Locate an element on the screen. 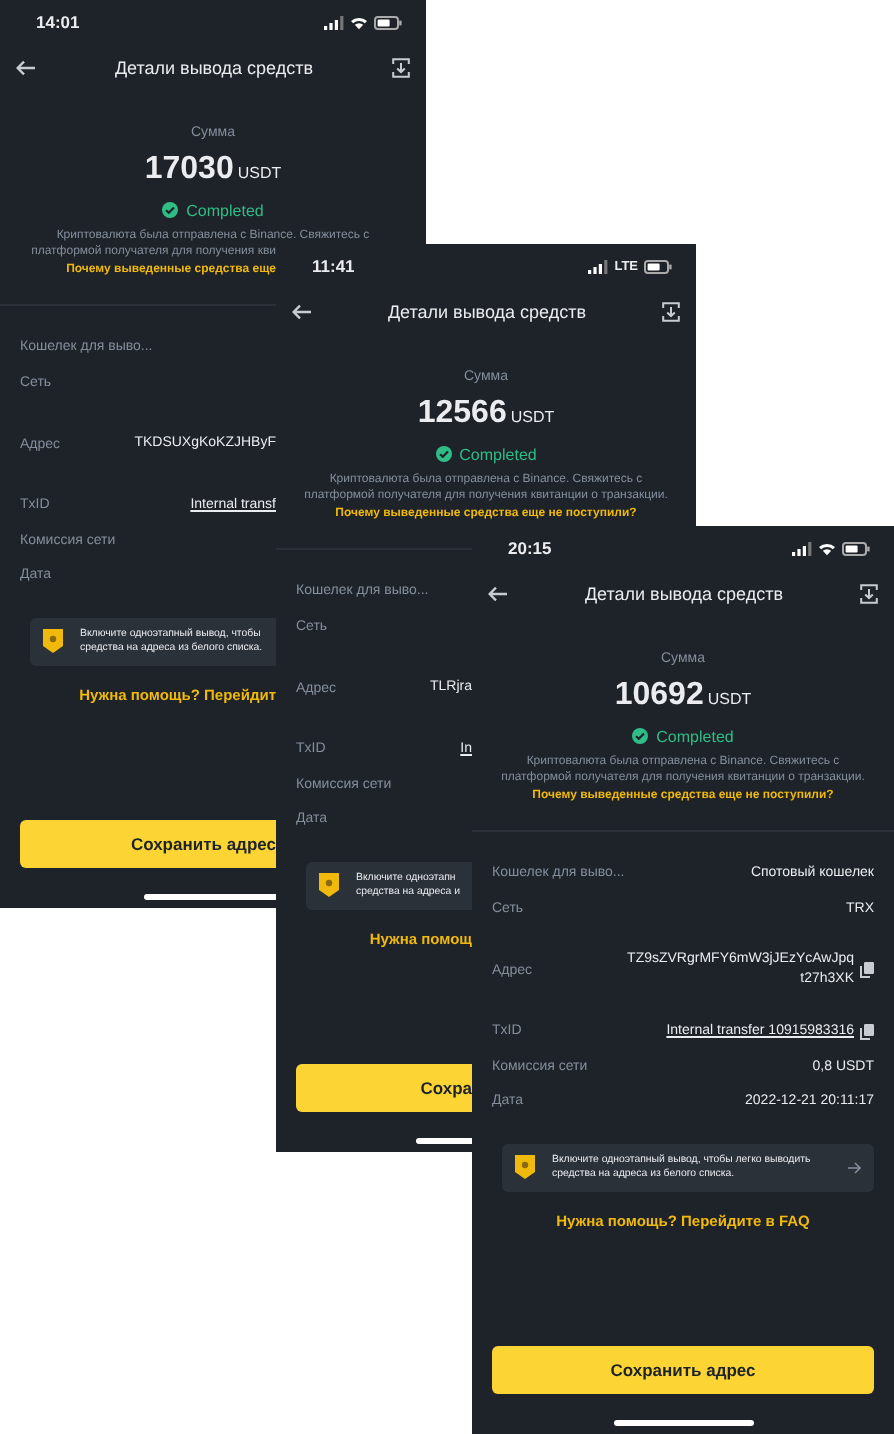 The height and width of the screenshot is (1434, 894). status-time: 20:15 is located at coordinates (530, 548).